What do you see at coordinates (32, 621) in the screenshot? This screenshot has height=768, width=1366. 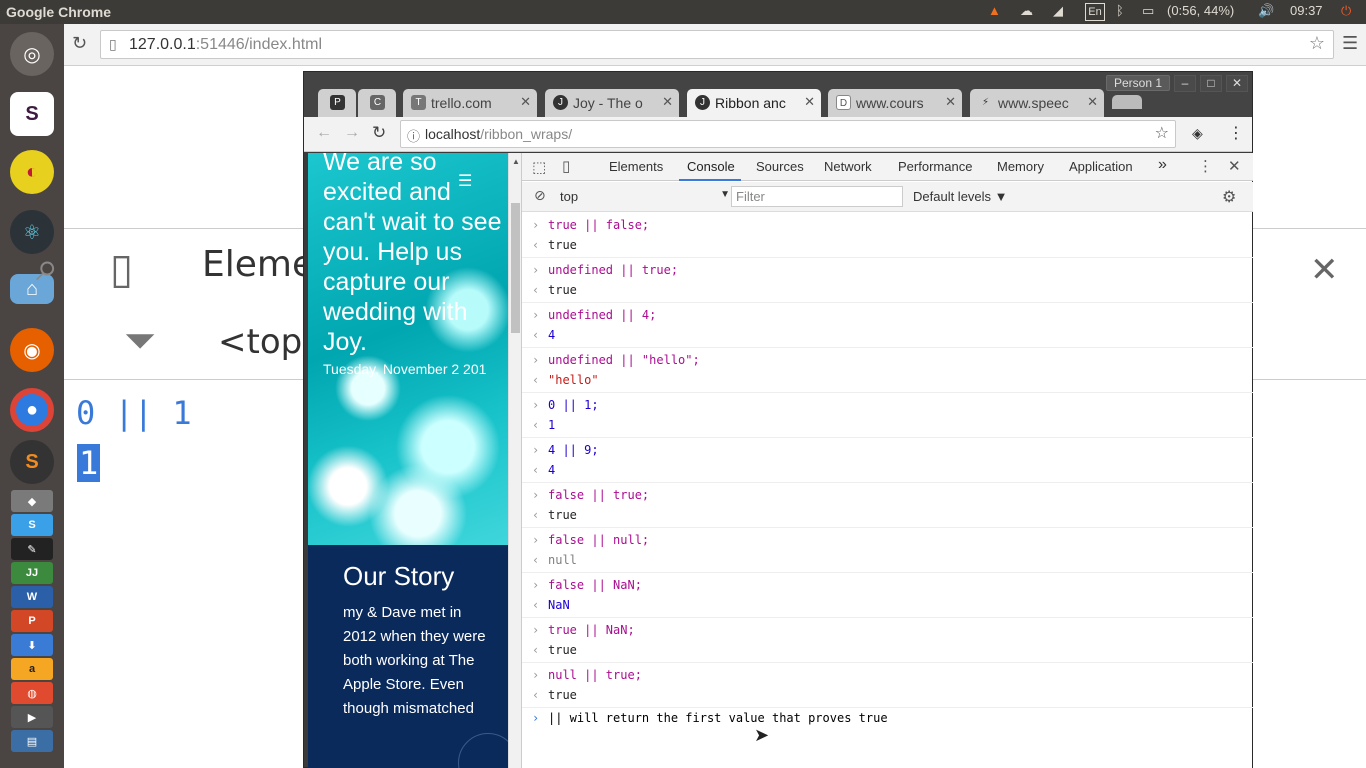 I see `app-icon-6: P` at bounding box center [32, 621].